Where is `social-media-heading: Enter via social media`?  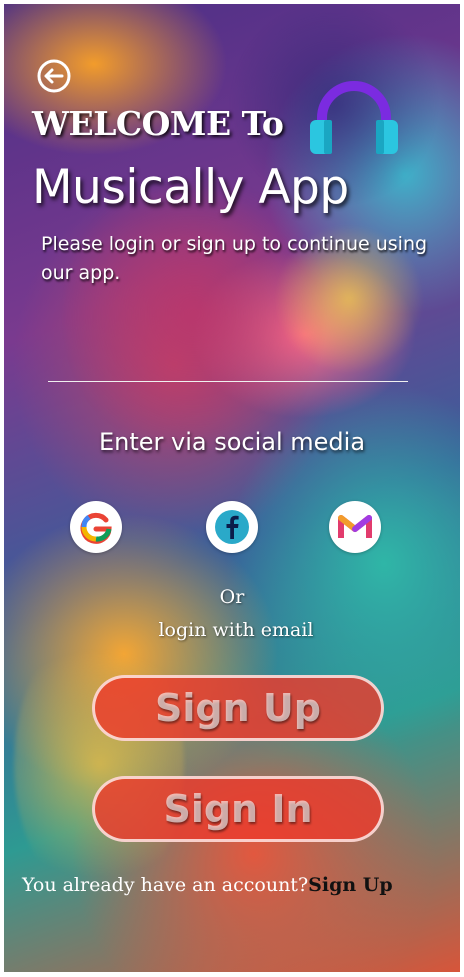 social-media-heading: Enter via social media is located at coordinates (232, 442).